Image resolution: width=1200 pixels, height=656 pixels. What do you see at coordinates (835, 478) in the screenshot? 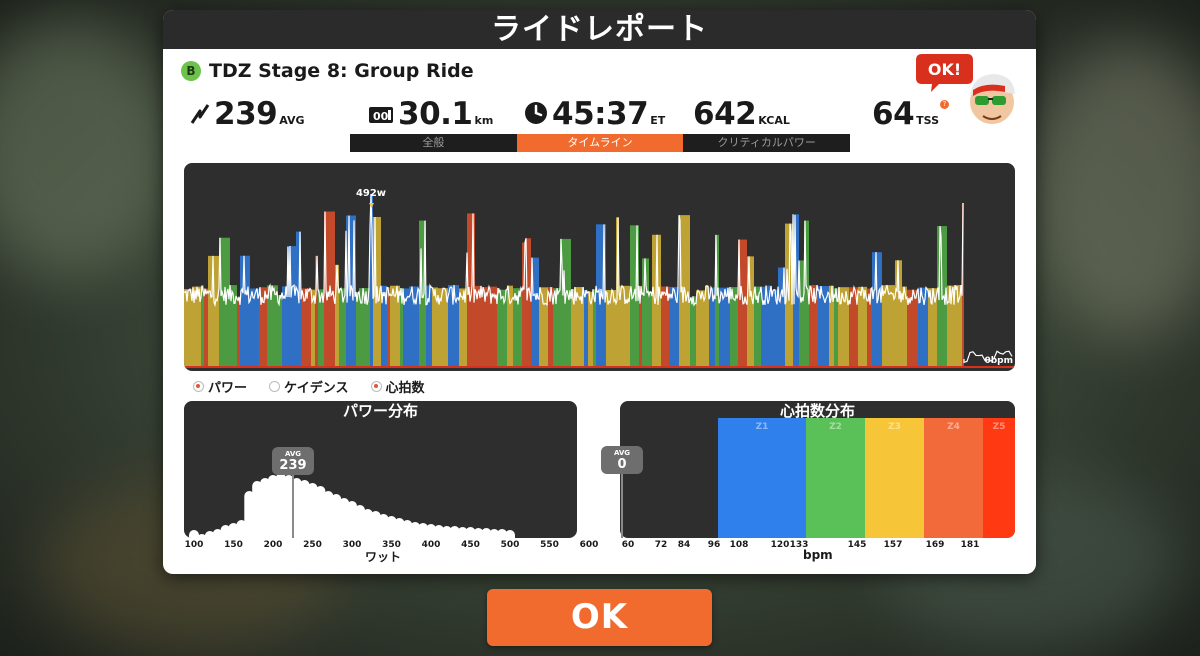
I see `heart-rate-zone-z2: Z2` at bounding box center [835, 478].